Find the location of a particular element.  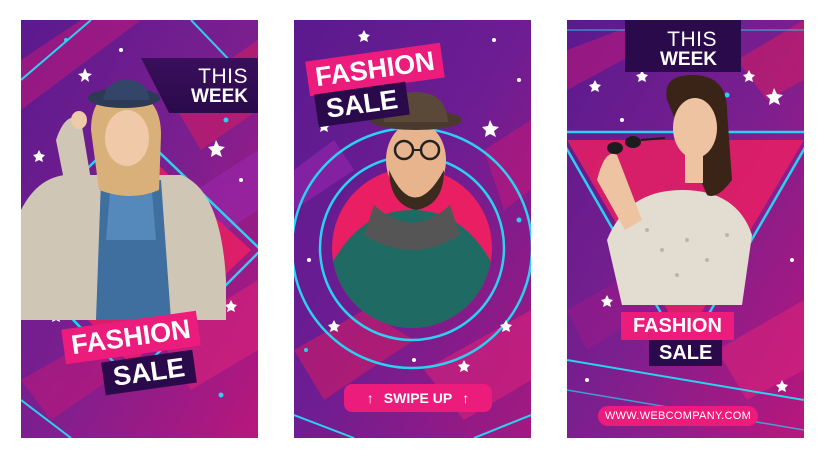

fashion-label: FASHION is located at coordinates (677, 326).